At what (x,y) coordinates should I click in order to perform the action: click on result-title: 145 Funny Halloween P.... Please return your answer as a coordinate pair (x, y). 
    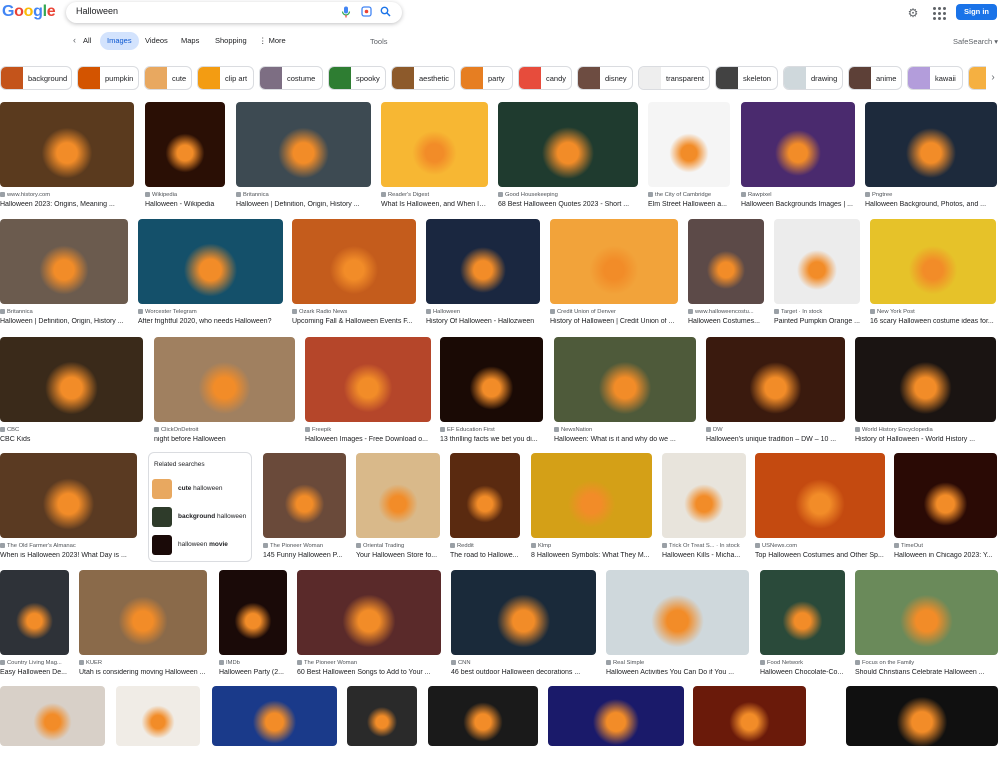
    Looking at the image, I should click on (304, 555).